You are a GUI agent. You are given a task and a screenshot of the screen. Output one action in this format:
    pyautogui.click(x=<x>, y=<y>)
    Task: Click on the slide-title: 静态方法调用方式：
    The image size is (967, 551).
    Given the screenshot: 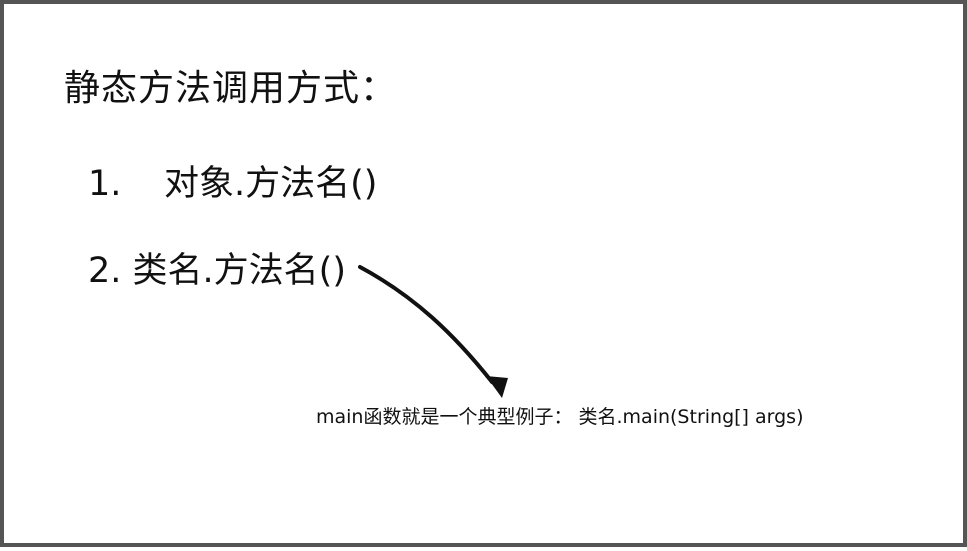 What is the action you would take?
    pyautogui.click(x=231, y=88)
    